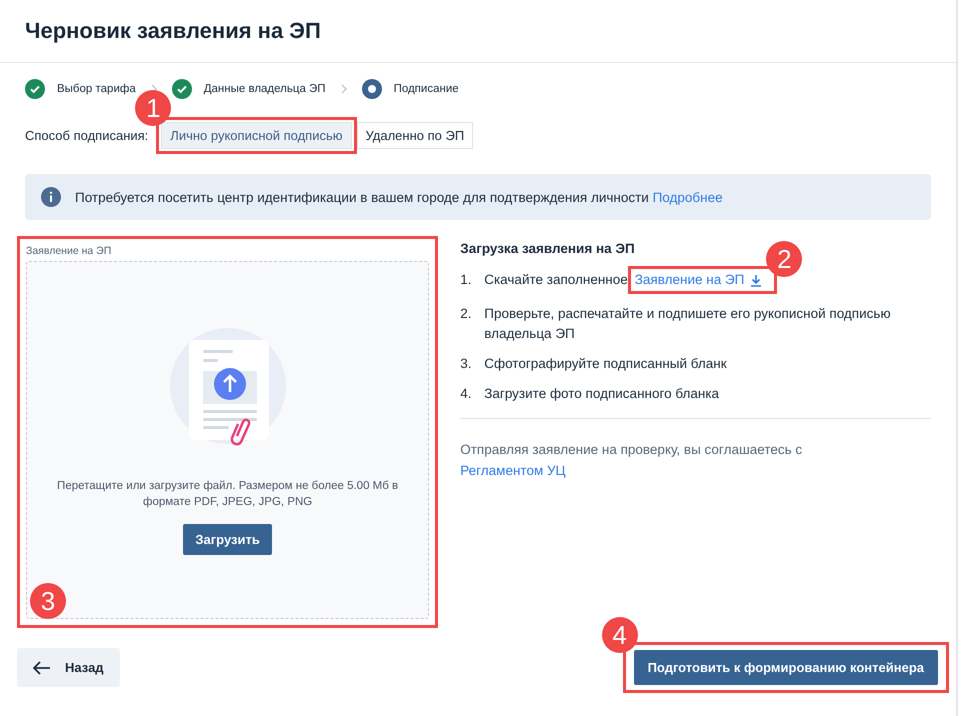 The image size is (970, 716). Describe the element at coordinates (173, 31) in the screenshot. I see `page-title: Черновик заявления на ЭП` at that location.